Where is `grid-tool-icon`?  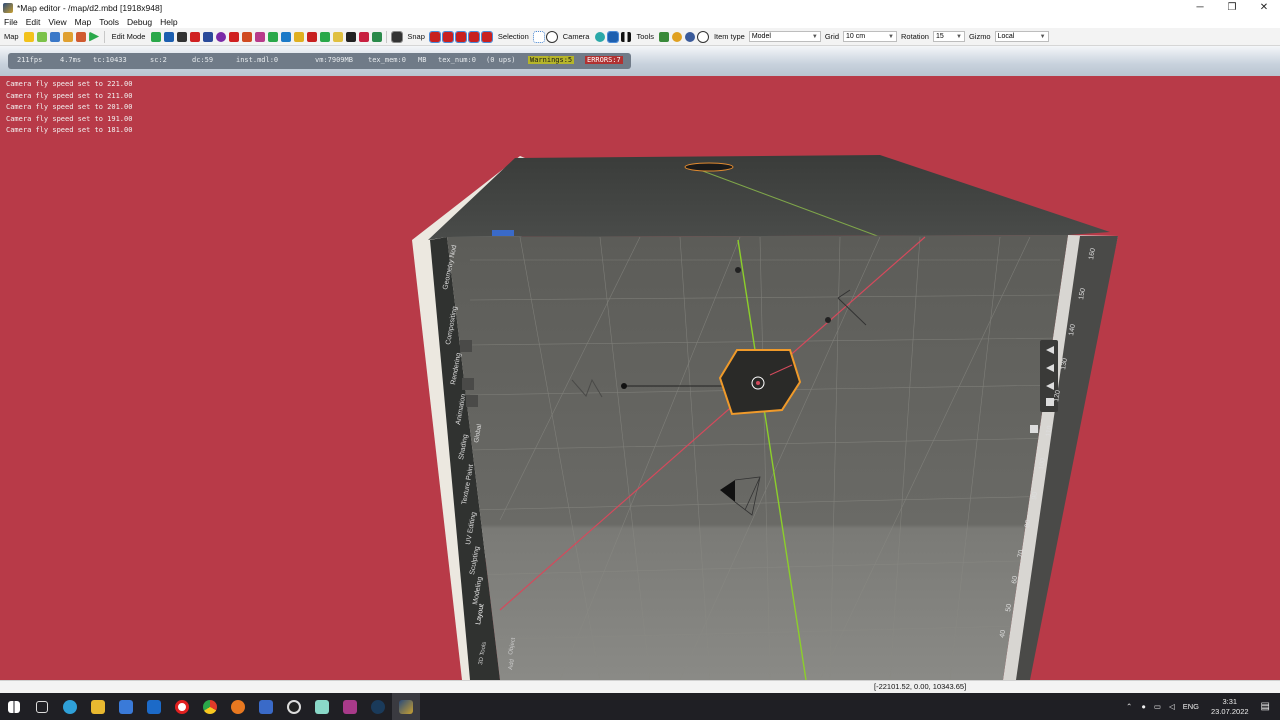 grid-tool-icon is located at coordinates (664, 36).